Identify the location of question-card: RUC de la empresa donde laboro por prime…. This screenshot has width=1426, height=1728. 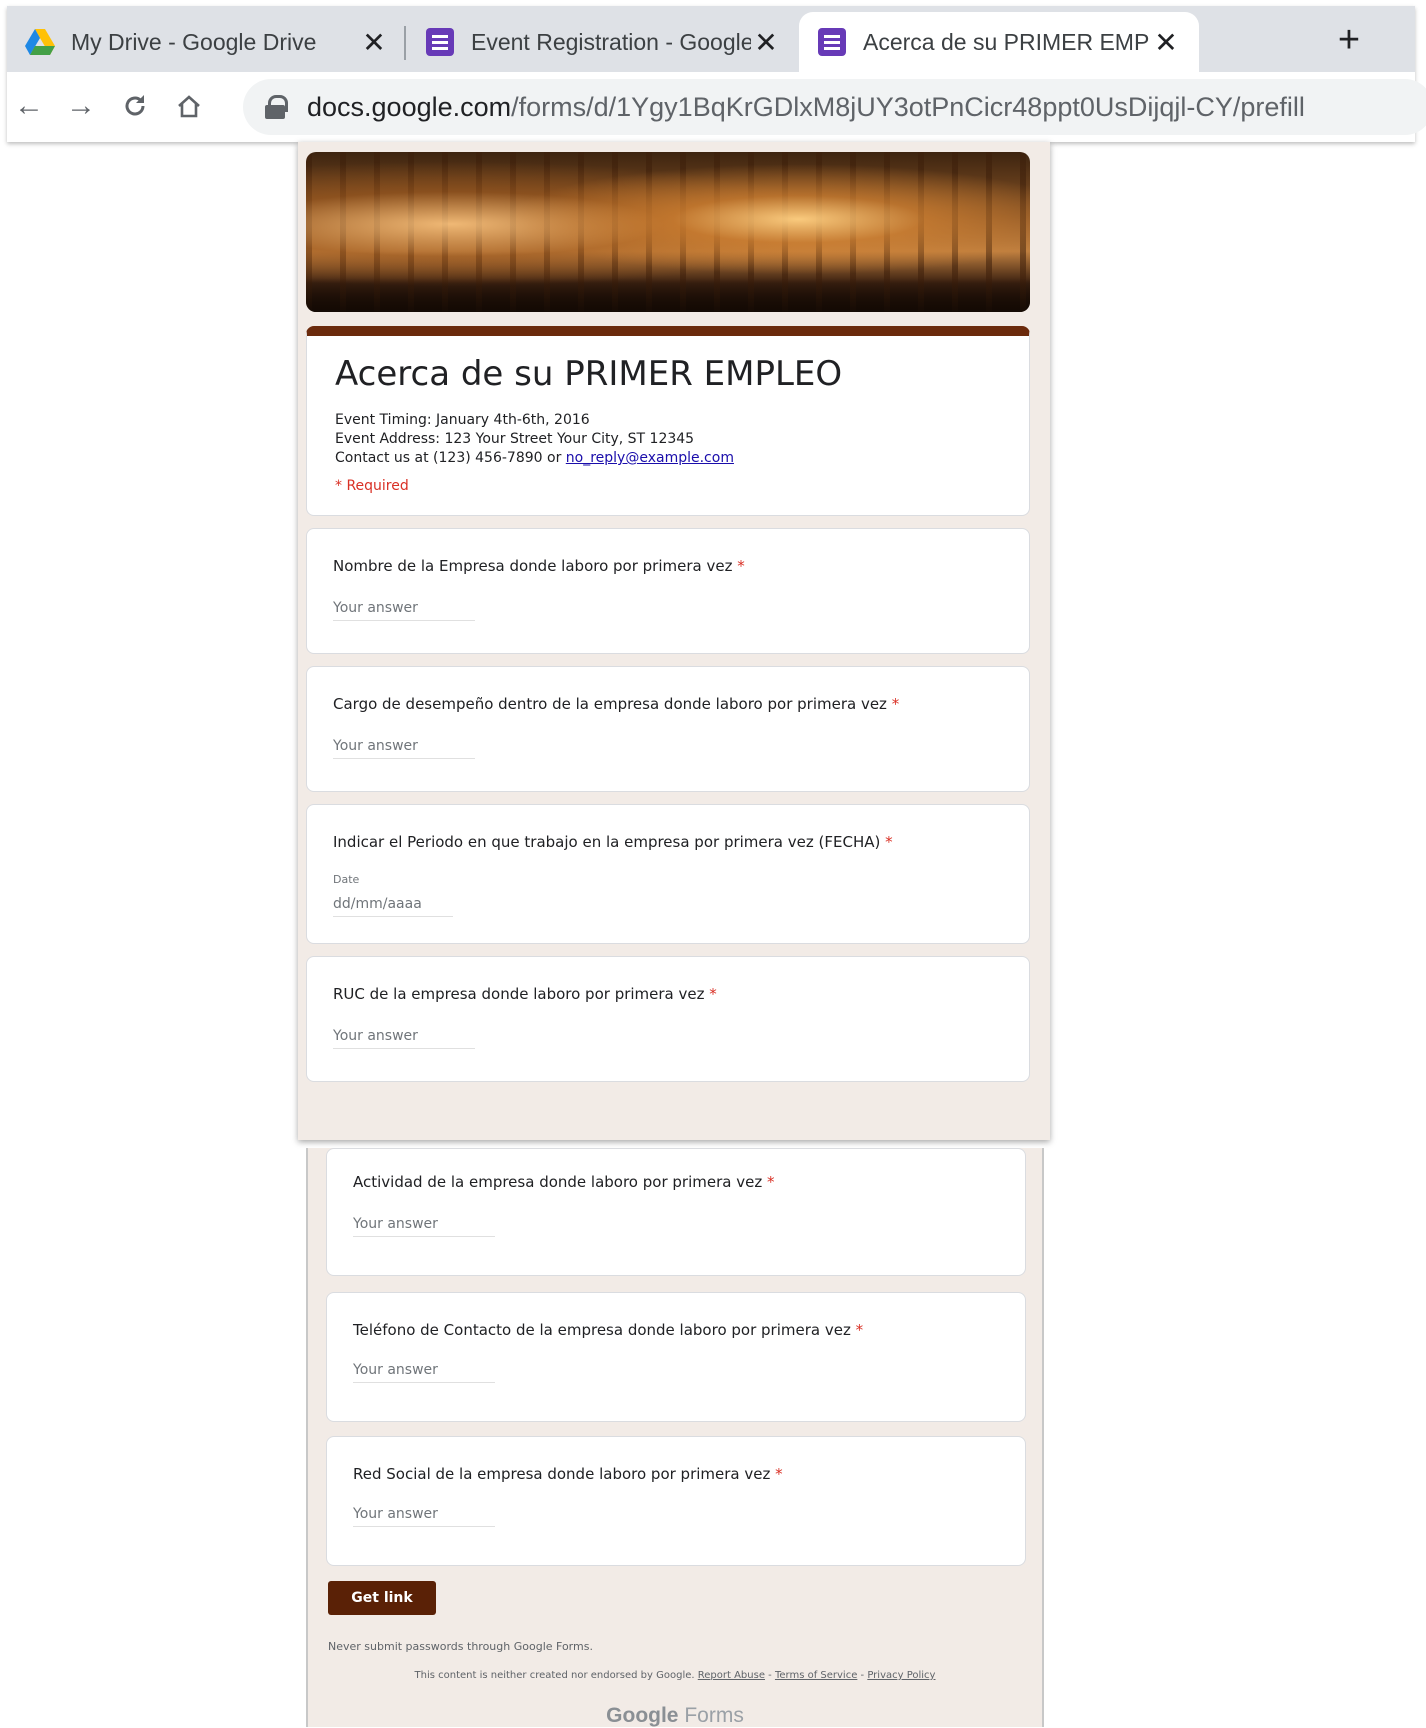
(668, 1019).